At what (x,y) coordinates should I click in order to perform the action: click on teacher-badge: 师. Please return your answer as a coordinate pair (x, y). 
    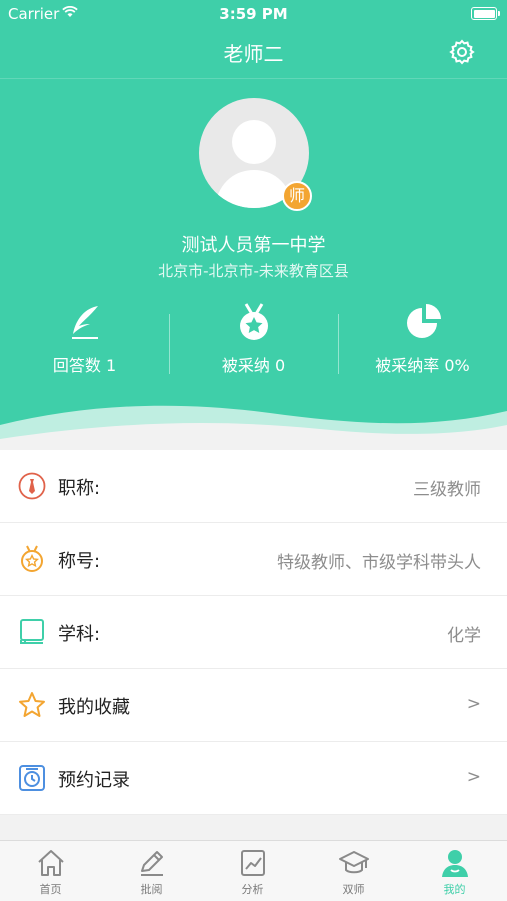
    Looking at the image, I should click on (297, 196).